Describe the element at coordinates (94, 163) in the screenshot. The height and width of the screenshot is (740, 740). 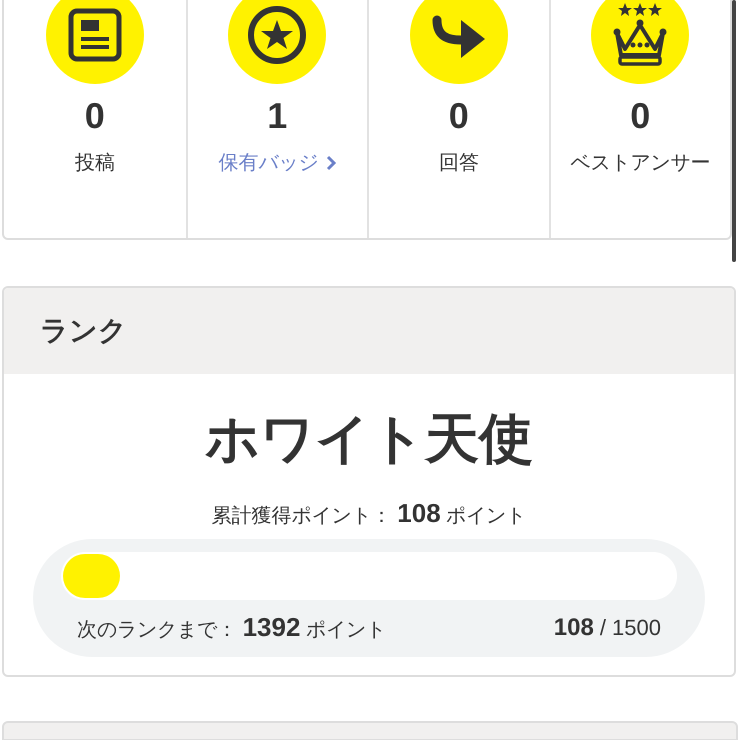
I see `stat-label: 投稿` at that location.